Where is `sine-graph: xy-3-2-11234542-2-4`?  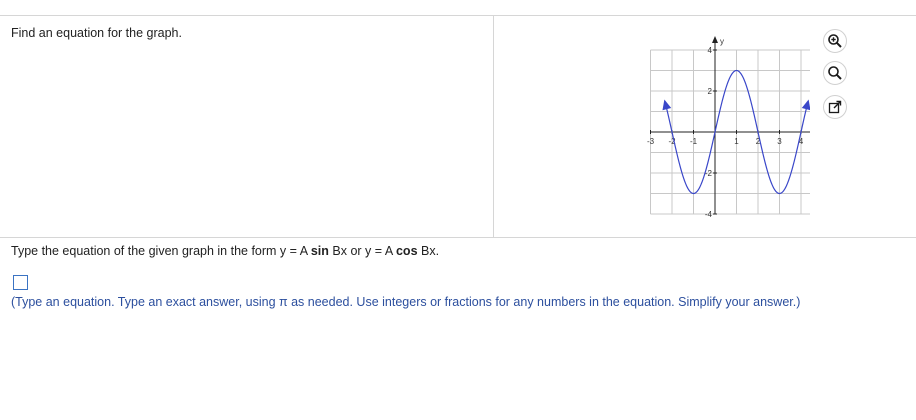
sine-graph: xy-3-2-11234542-2-4 is located at coordinates (717, 122).